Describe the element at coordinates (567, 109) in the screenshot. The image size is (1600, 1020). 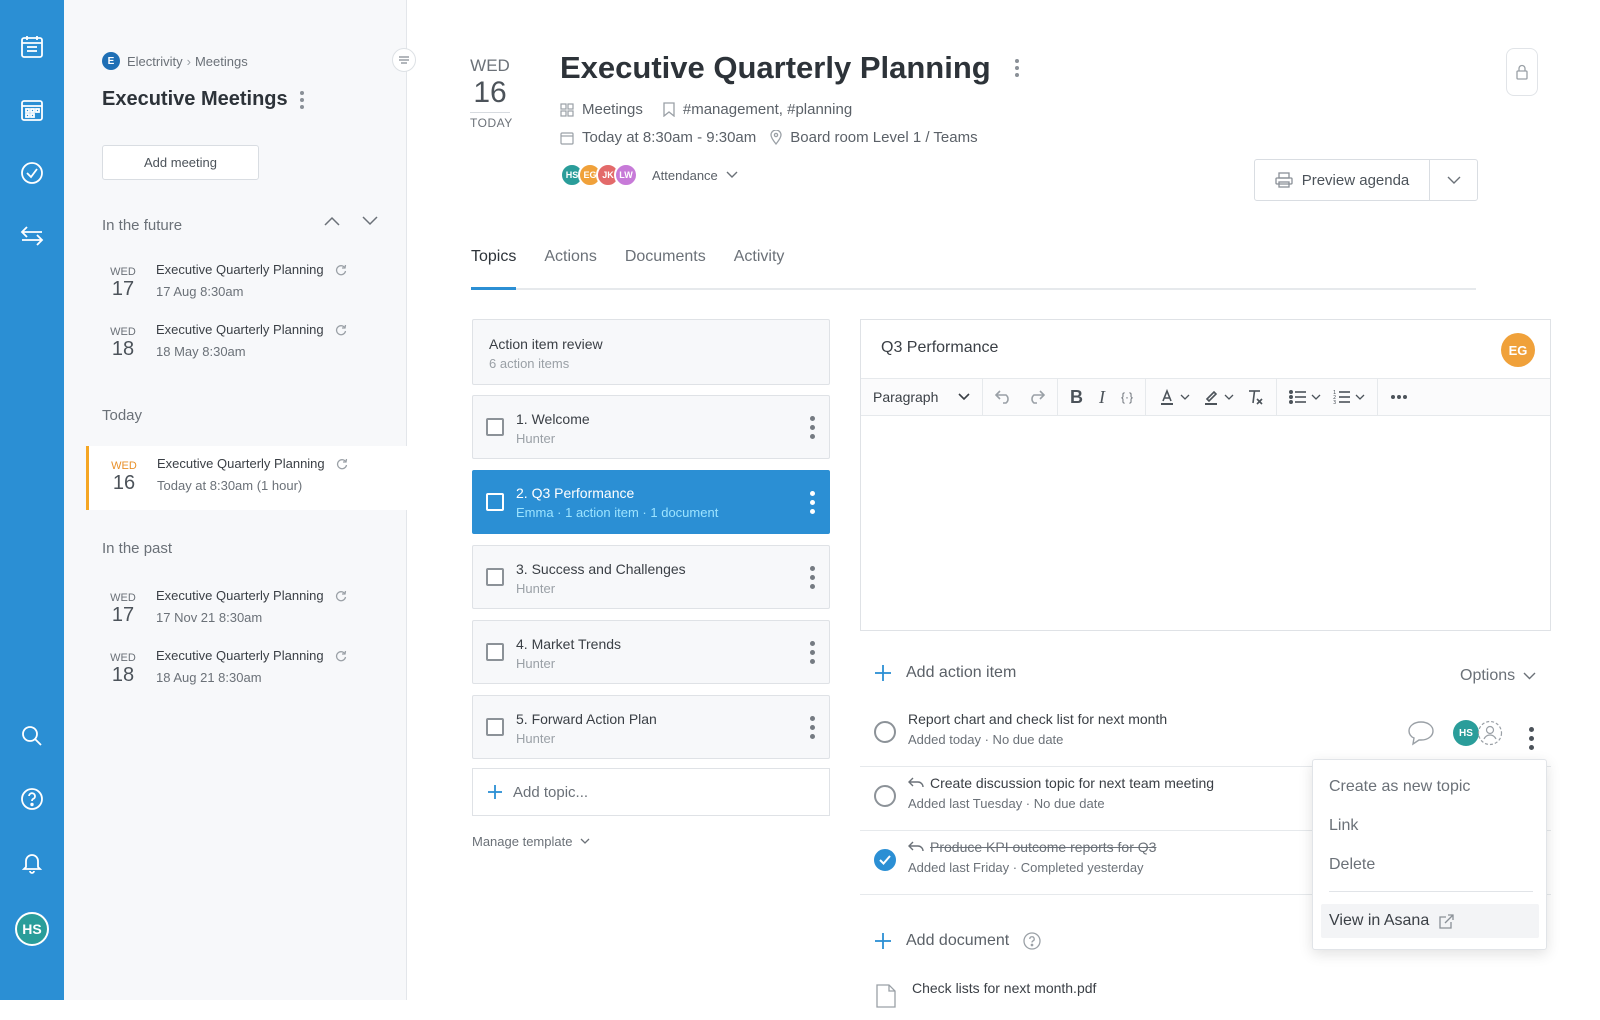
I see `grid-icon` at that location.